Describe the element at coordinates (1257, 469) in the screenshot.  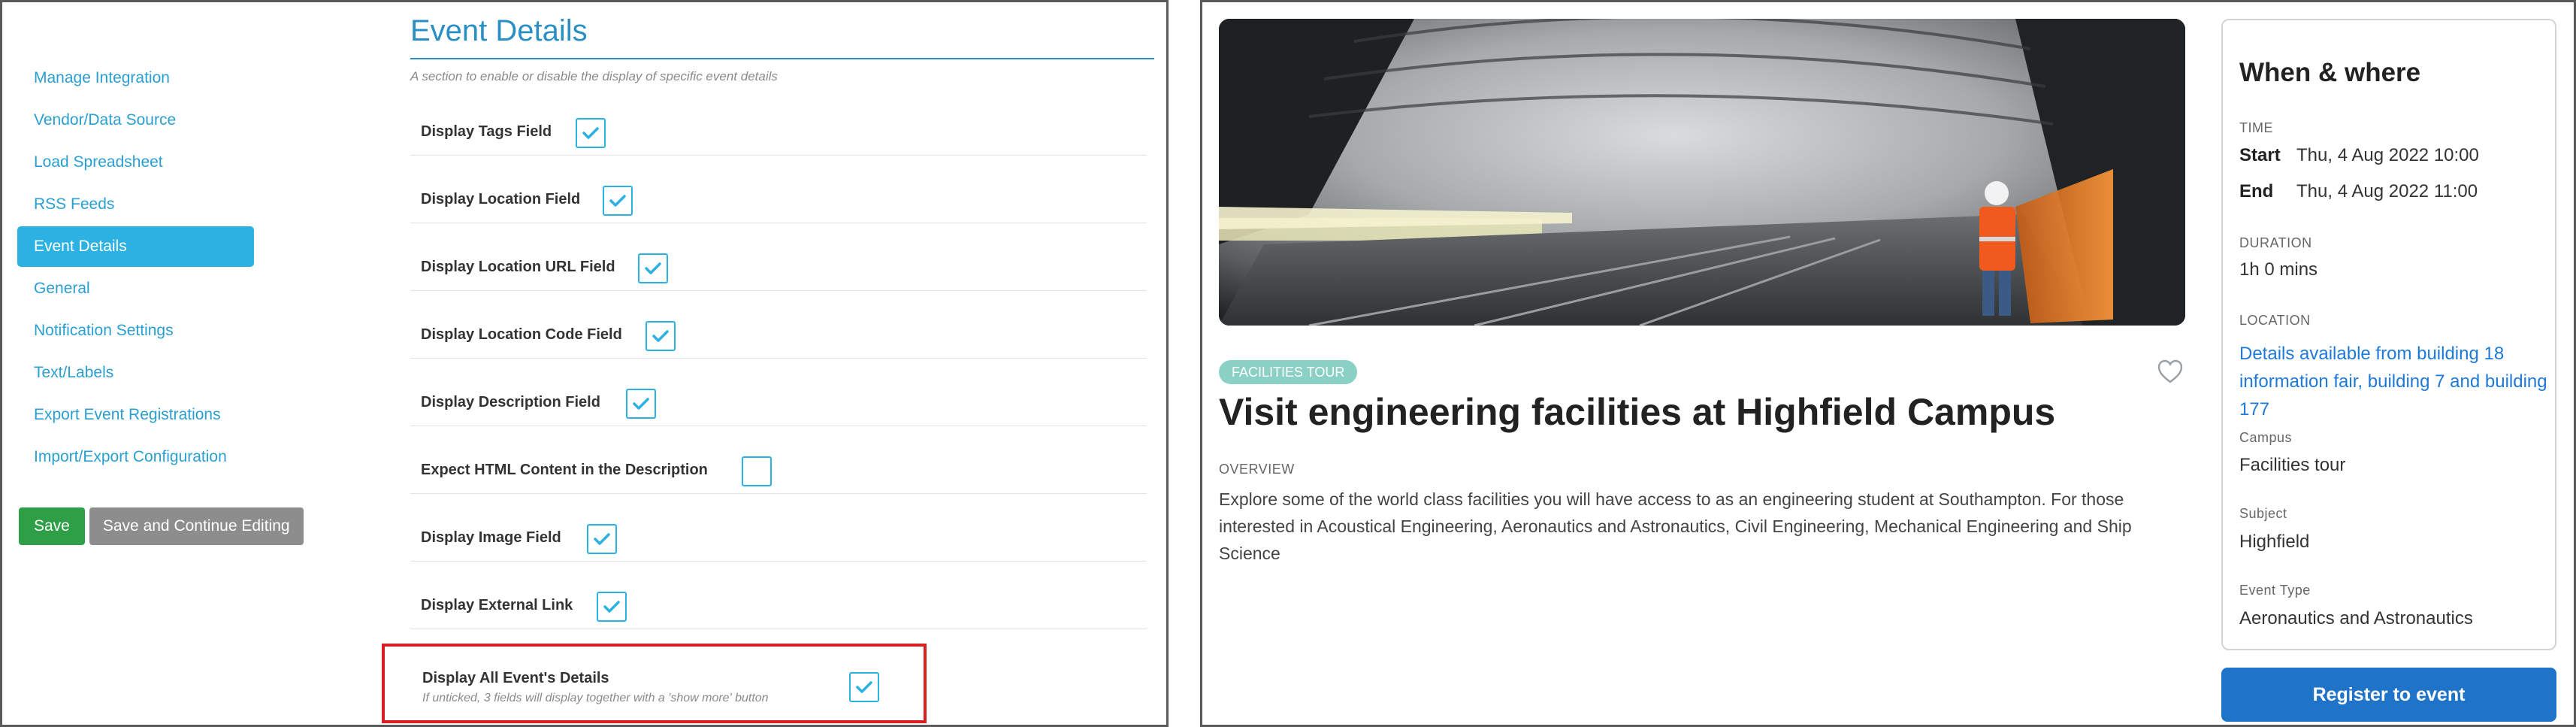
I see `overview-label: OVERVIEW` at that location.